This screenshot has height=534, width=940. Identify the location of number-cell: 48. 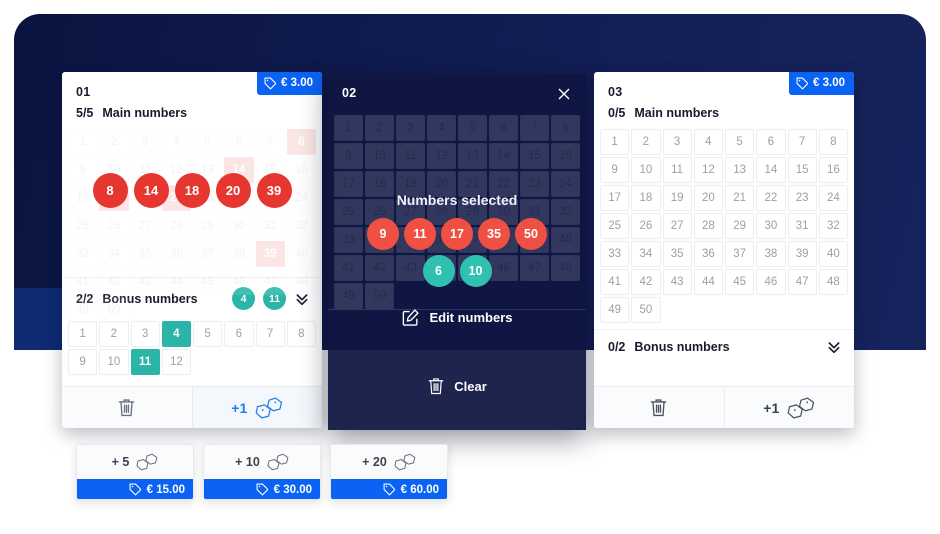
(301, 282).